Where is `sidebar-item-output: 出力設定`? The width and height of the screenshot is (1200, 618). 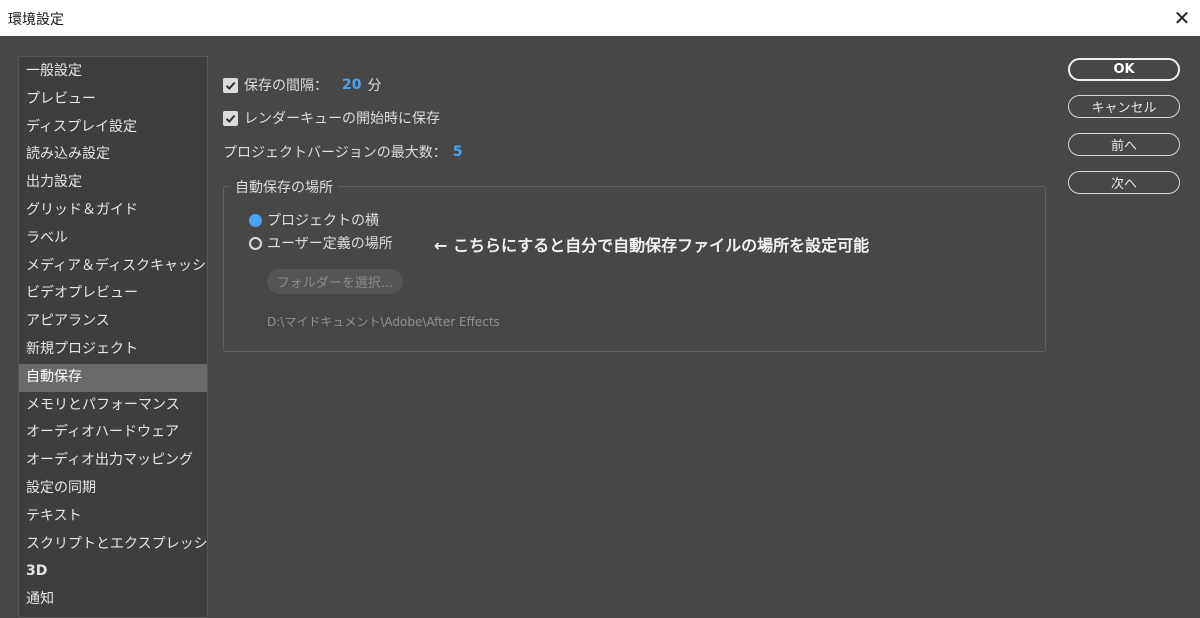
sidebar-item-output: 出力設定 is located at coordinates (113, 183).